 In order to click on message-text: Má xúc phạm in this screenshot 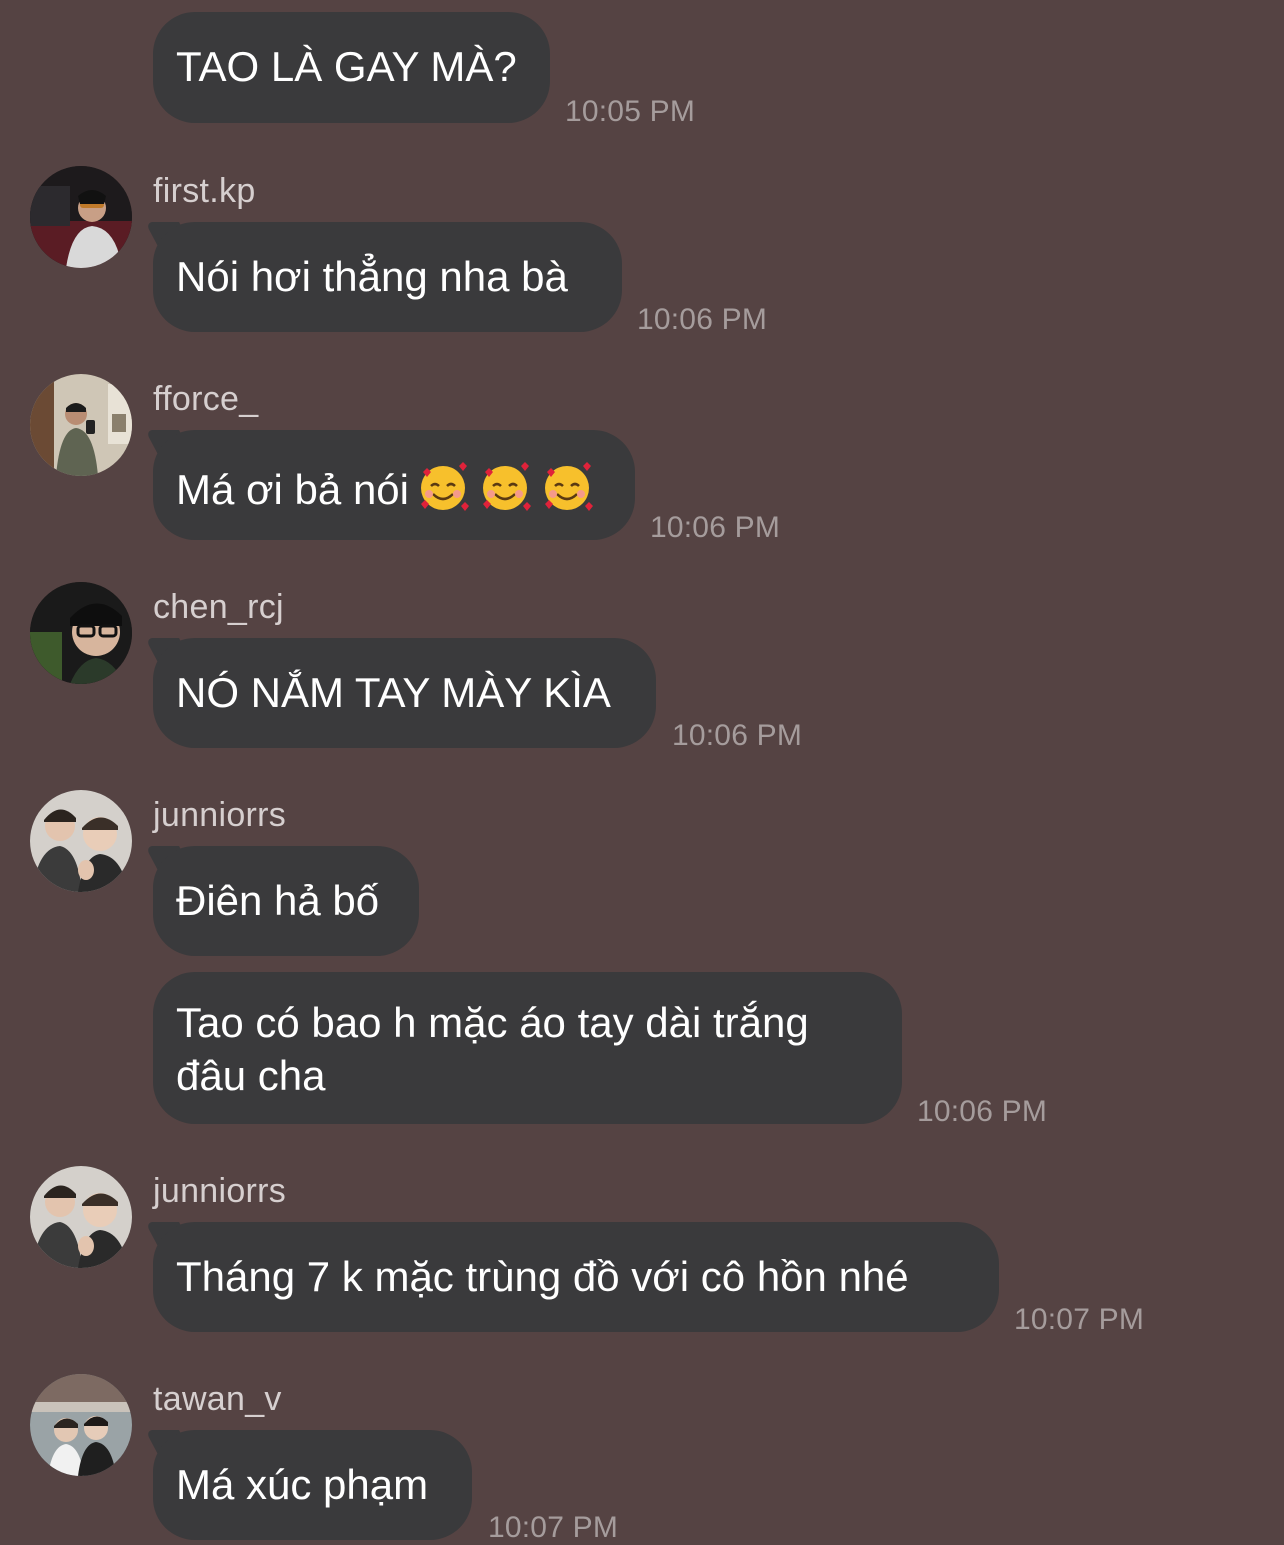, I will do `click(302, 1484)`.